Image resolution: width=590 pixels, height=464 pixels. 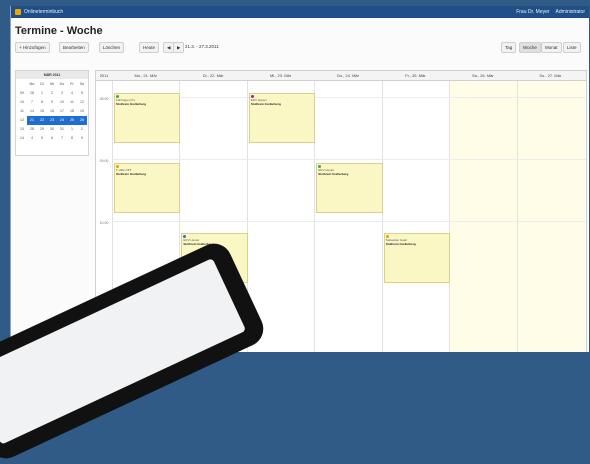 What do you see at coordinates (482, 75) in the screenshot?
I see `day-header: Sa., 26. Mär` at bounding box center [482, 75].